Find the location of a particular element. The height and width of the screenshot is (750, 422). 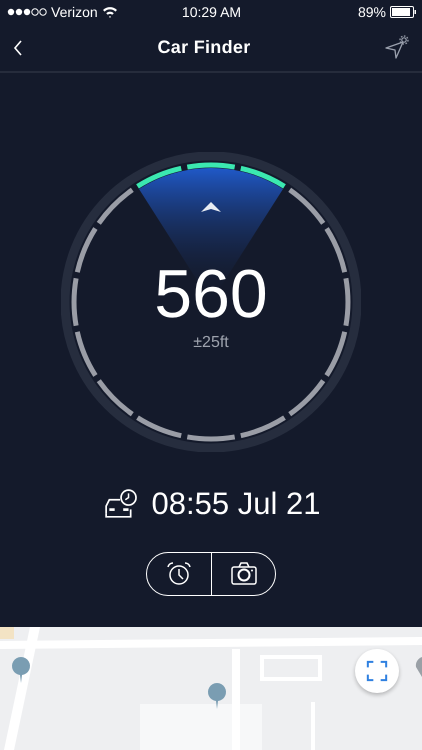

accuracy-text: ±25ft is located at coordinates (211, 343).